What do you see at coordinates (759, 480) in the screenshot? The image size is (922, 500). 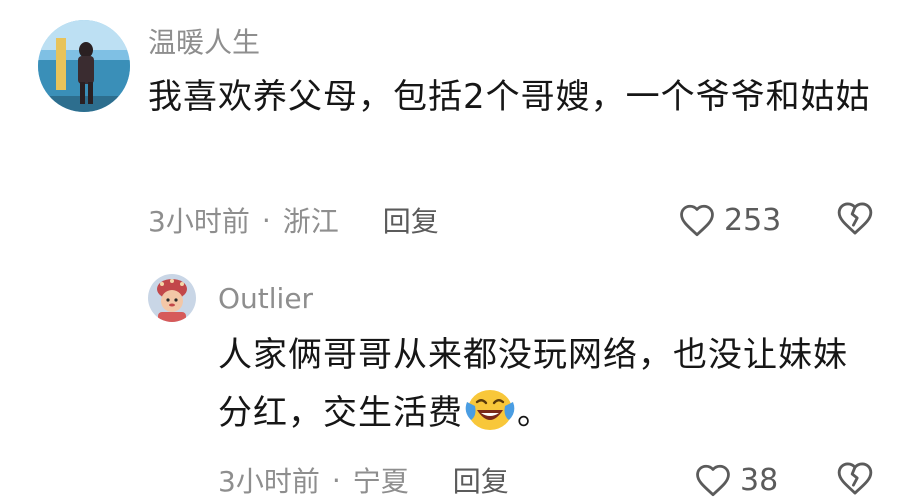 I see `like-count: 38` at bounding box center [759, 480].